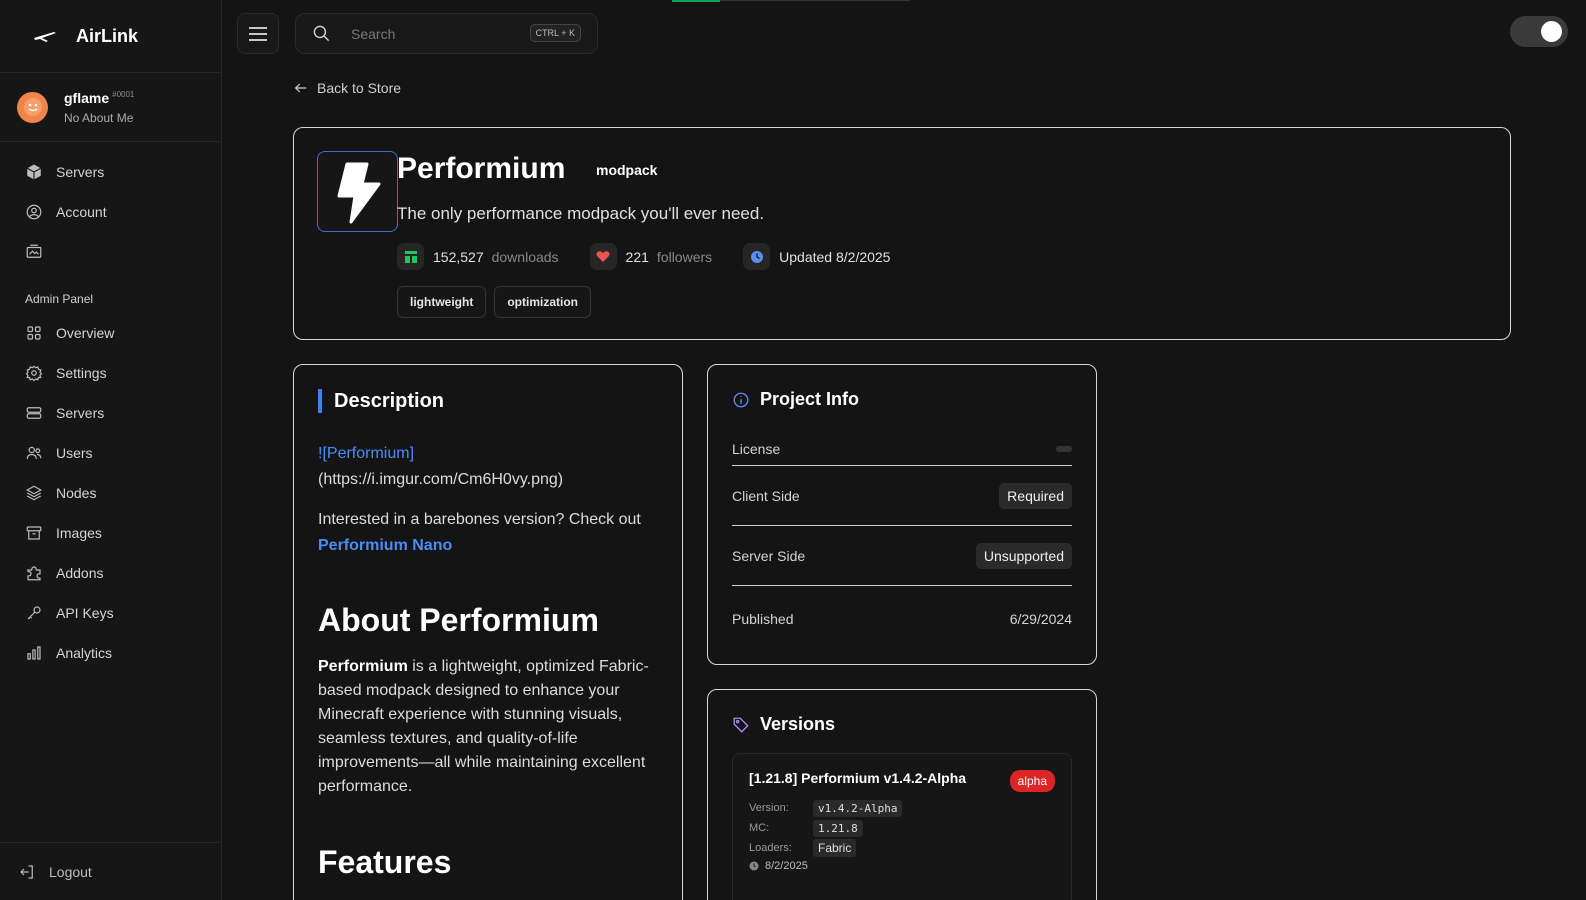 This screenshot has height=900, width=1586. I want to click on version-date: 8/2/2025, so click(786, 866).